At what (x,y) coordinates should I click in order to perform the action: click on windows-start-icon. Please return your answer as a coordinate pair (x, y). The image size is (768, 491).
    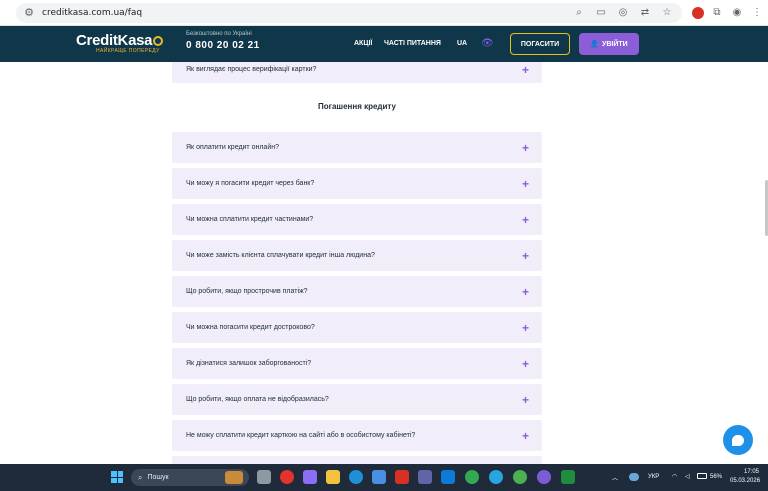
    Looking at the image, I should click on (117, 477).